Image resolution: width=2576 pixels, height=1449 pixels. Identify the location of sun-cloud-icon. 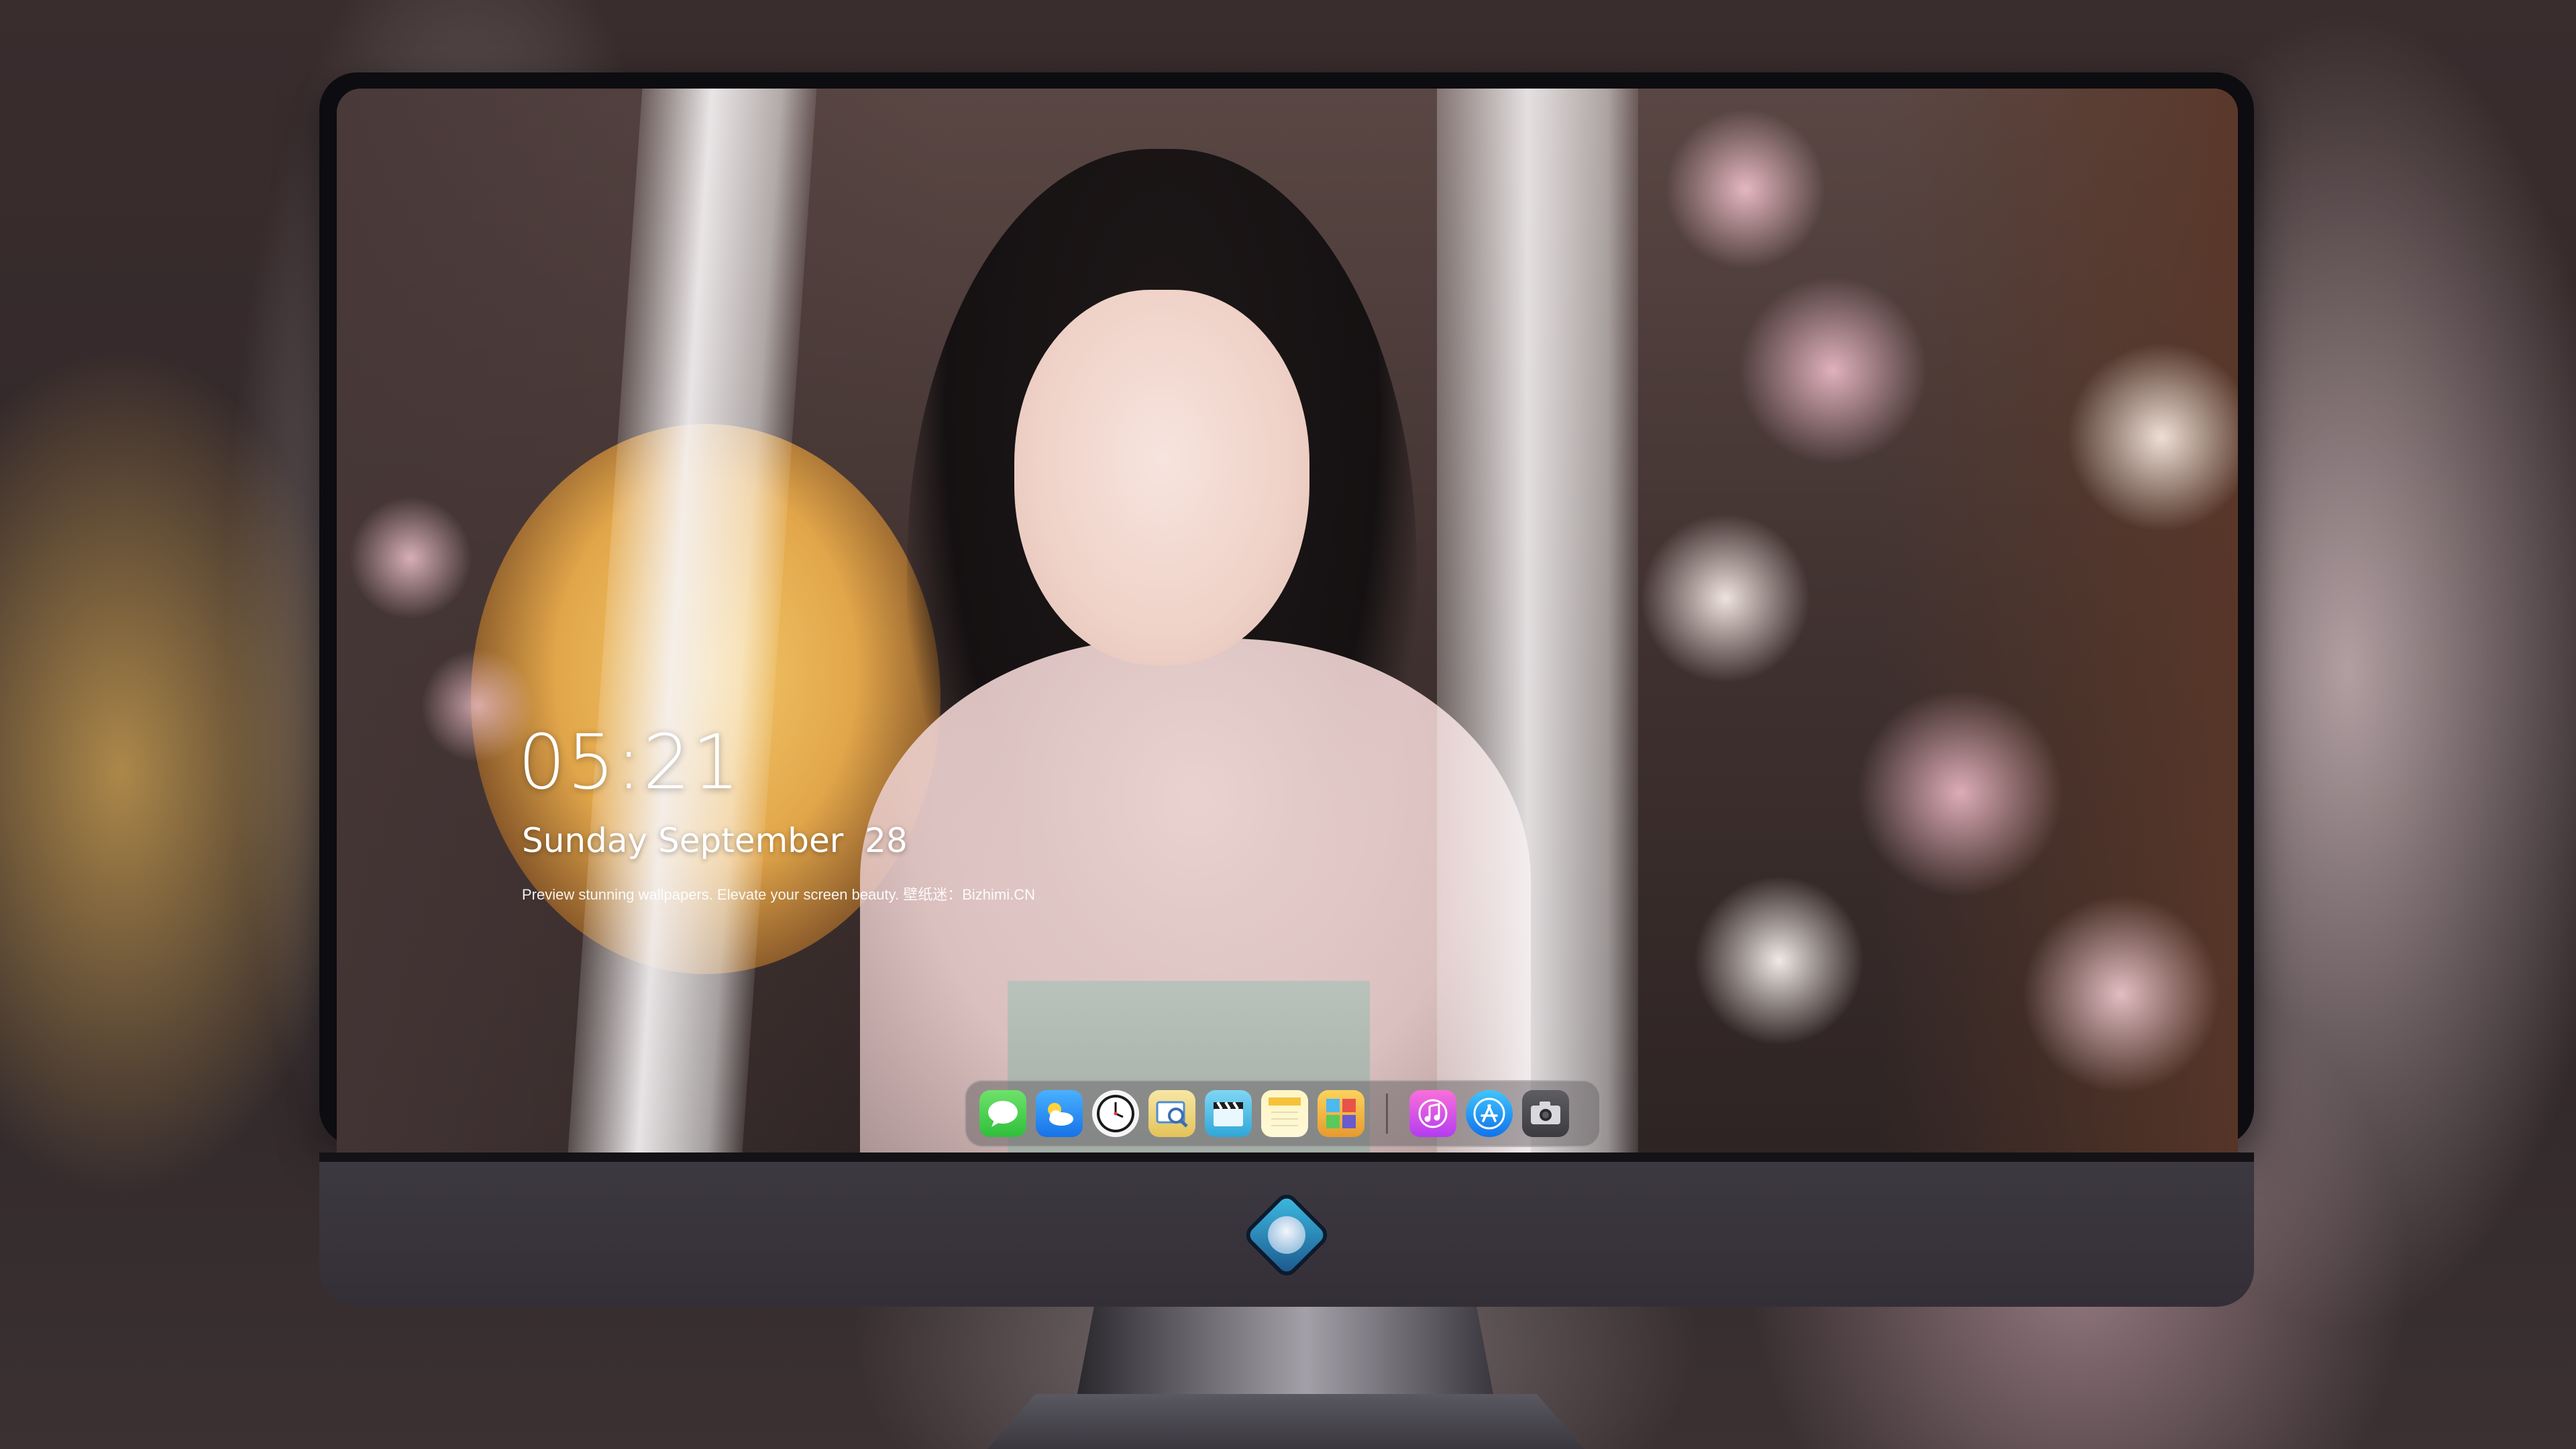
(1060, 1114).